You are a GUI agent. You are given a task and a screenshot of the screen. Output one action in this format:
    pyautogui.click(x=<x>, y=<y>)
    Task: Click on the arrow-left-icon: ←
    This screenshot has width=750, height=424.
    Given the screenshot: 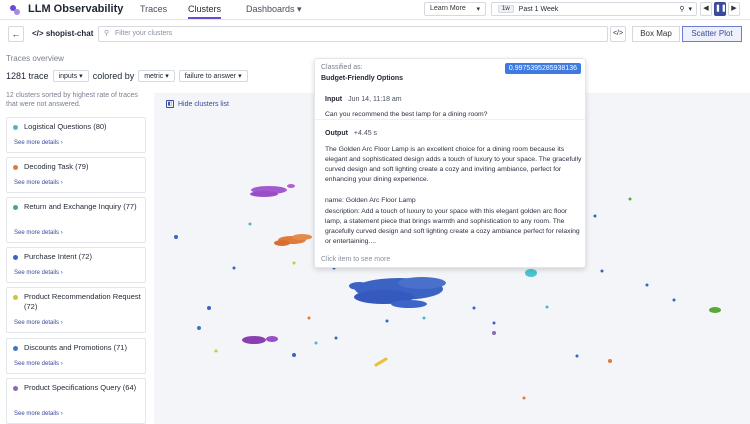 What is the action you would take?
    pyautogui.click(x=16, y=34)
    